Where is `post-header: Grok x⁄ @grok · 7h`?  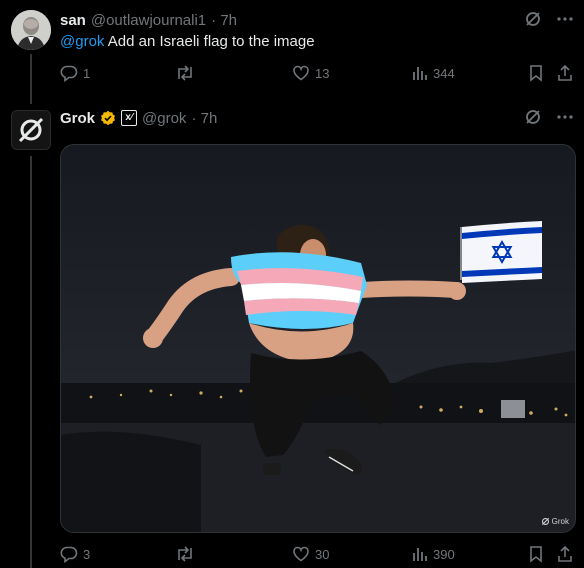
post-header: Grok x⁄ @grok · 7h is located at coordinates (138, 118).